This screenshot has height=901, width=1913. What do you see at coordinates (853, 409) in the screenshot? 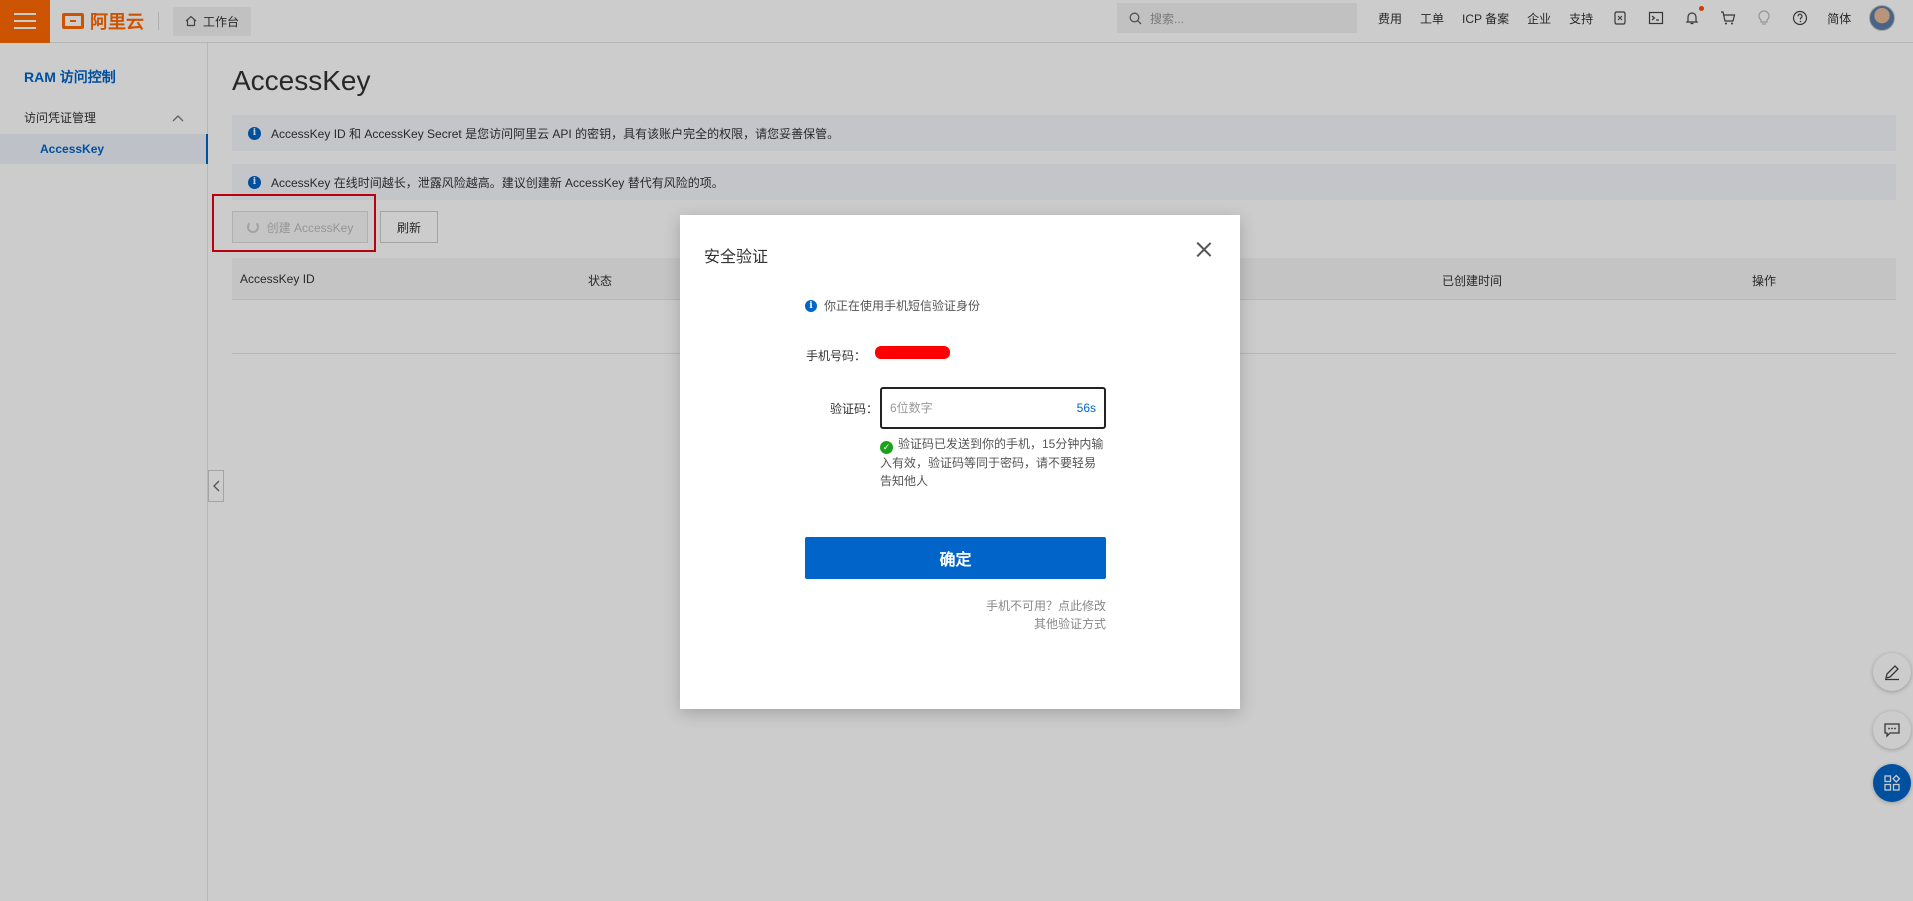
I see `code-label: 验证码：` at bounding box center [853, 409].